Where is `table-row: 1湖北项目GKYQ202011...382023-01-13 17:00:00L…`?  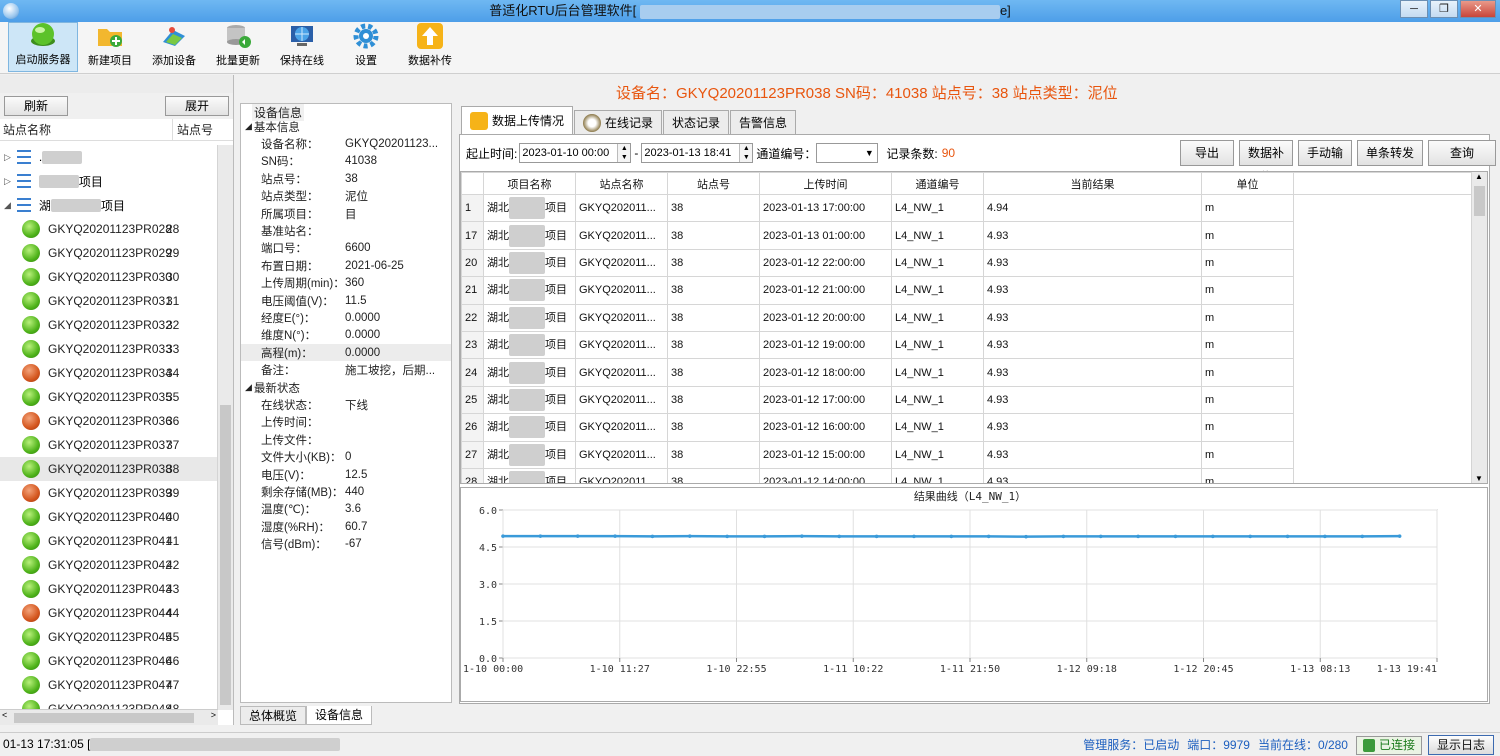 table-row: 1湖北项目GKYQ202011...382023-01-13 17:00:00L… is located at coordinates (968, 208).